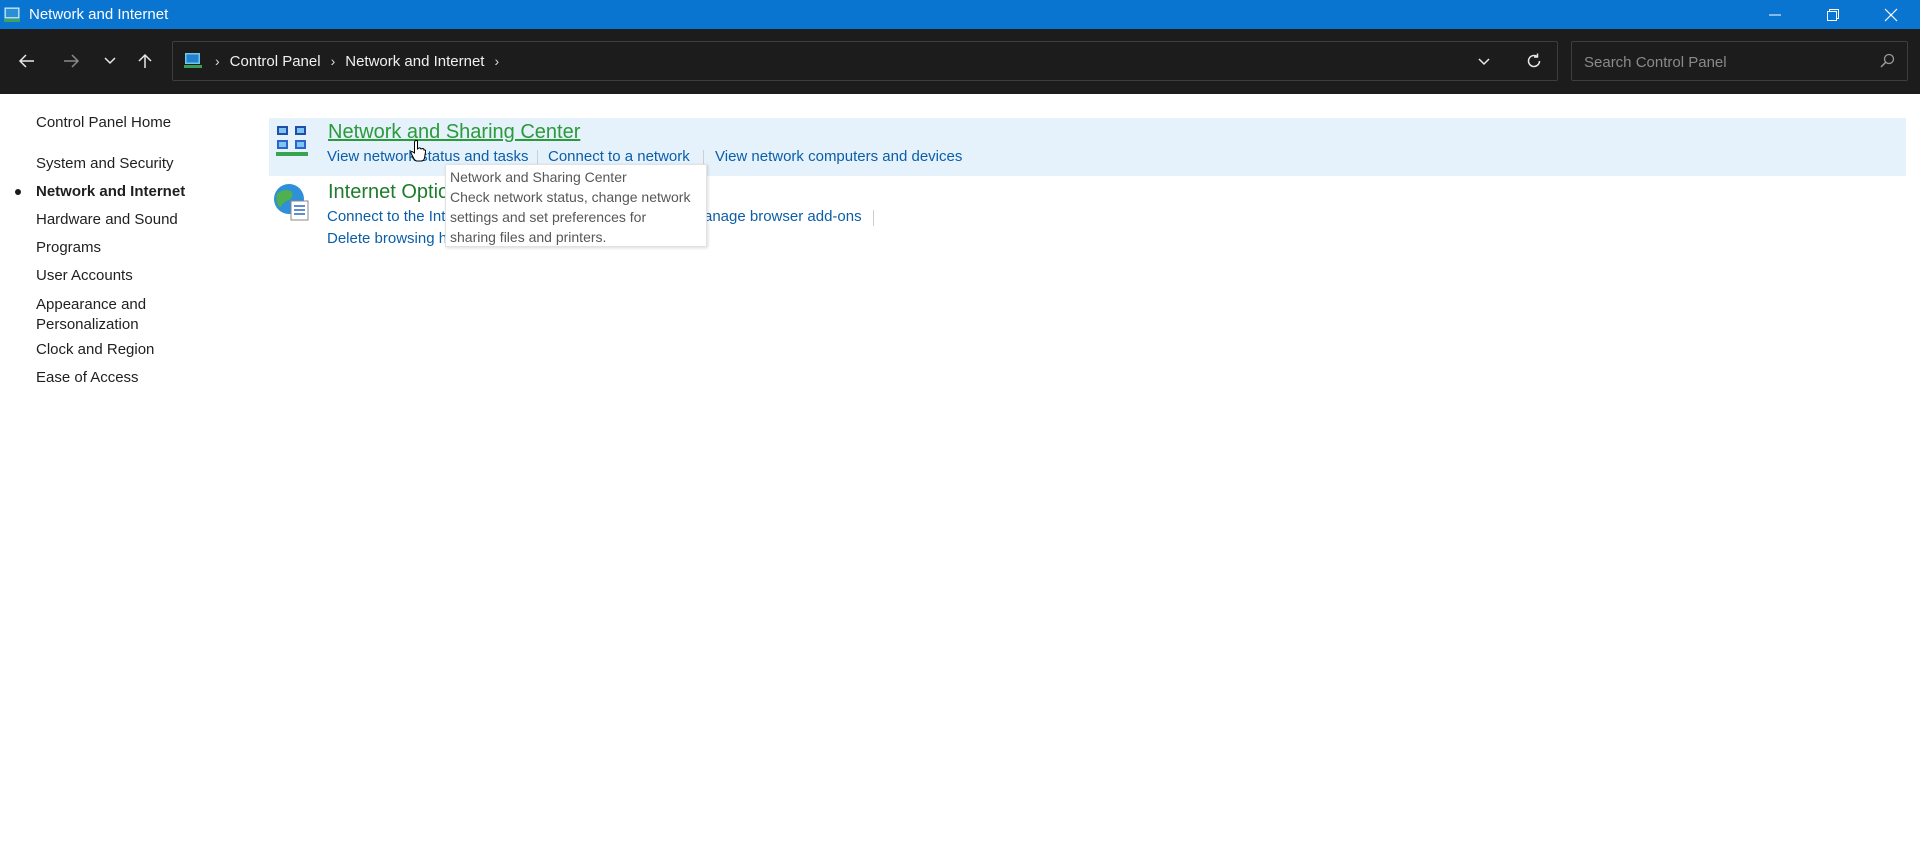  I want to click on back-arrow-icon, so click(26, 61).